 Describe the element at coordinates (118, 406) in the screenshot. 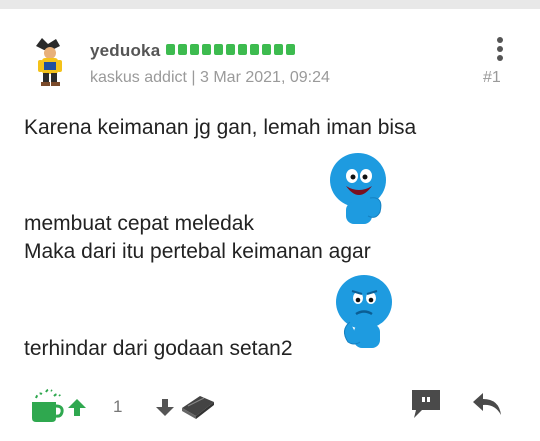

I see `upvote-count: 1` at that location.